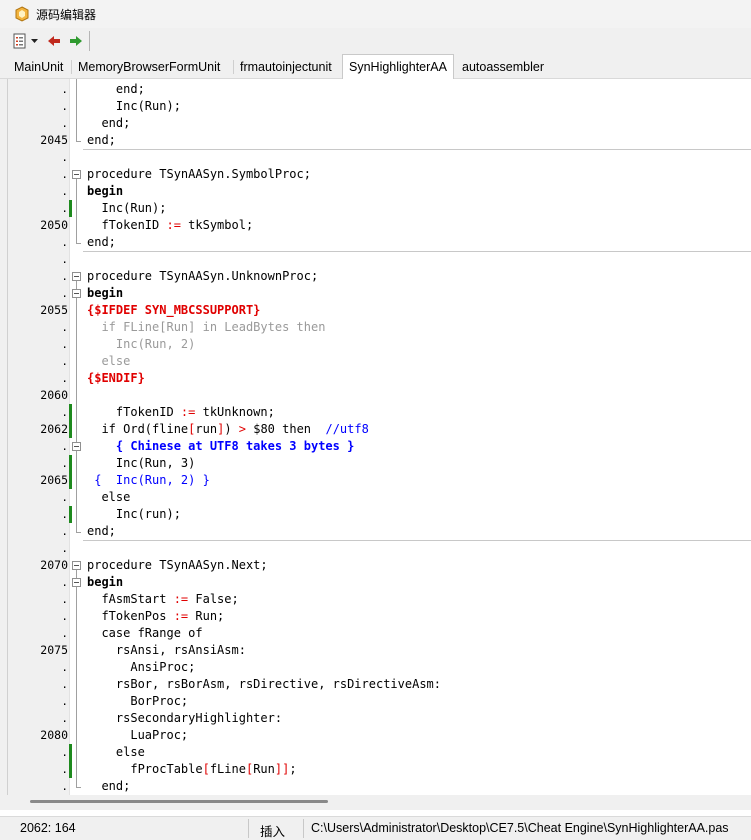  What do you see at coordinates (217, 225) in the screenshot?
I see `code-token: tkSymbol;` at bounding box center [217, 225].